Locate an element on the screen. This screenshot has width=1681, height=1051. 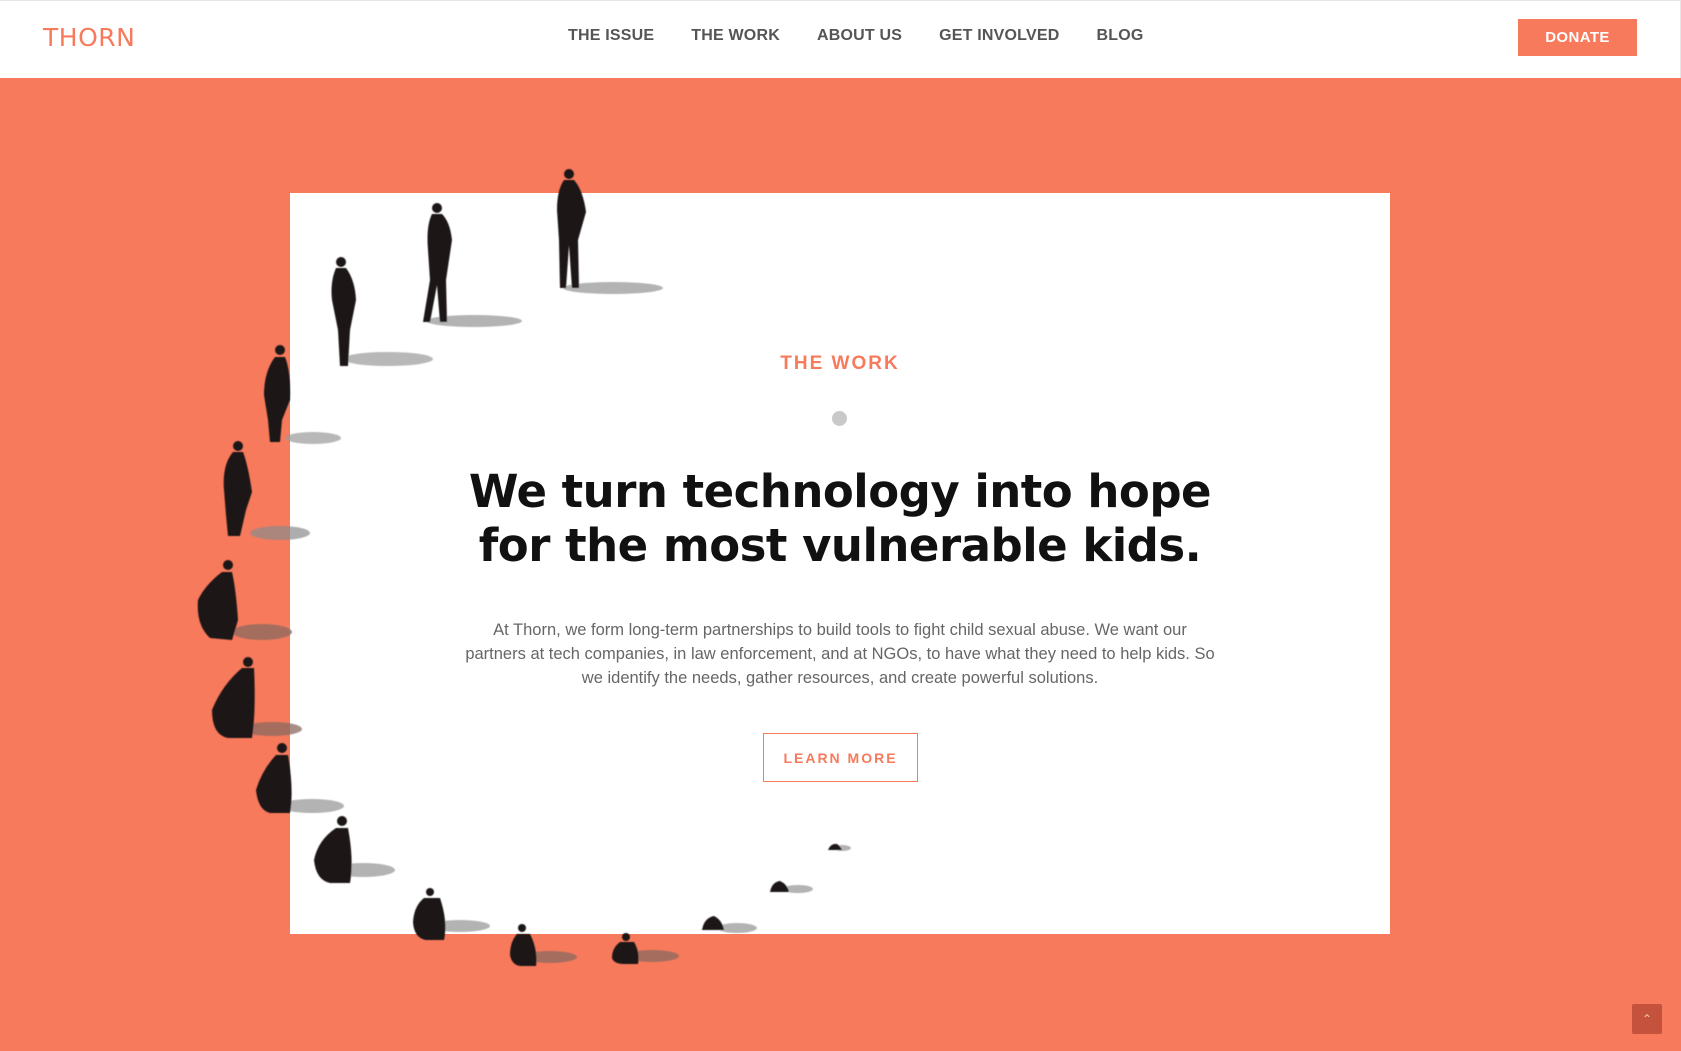
decorative-dot is located at coordinates (839, 418).